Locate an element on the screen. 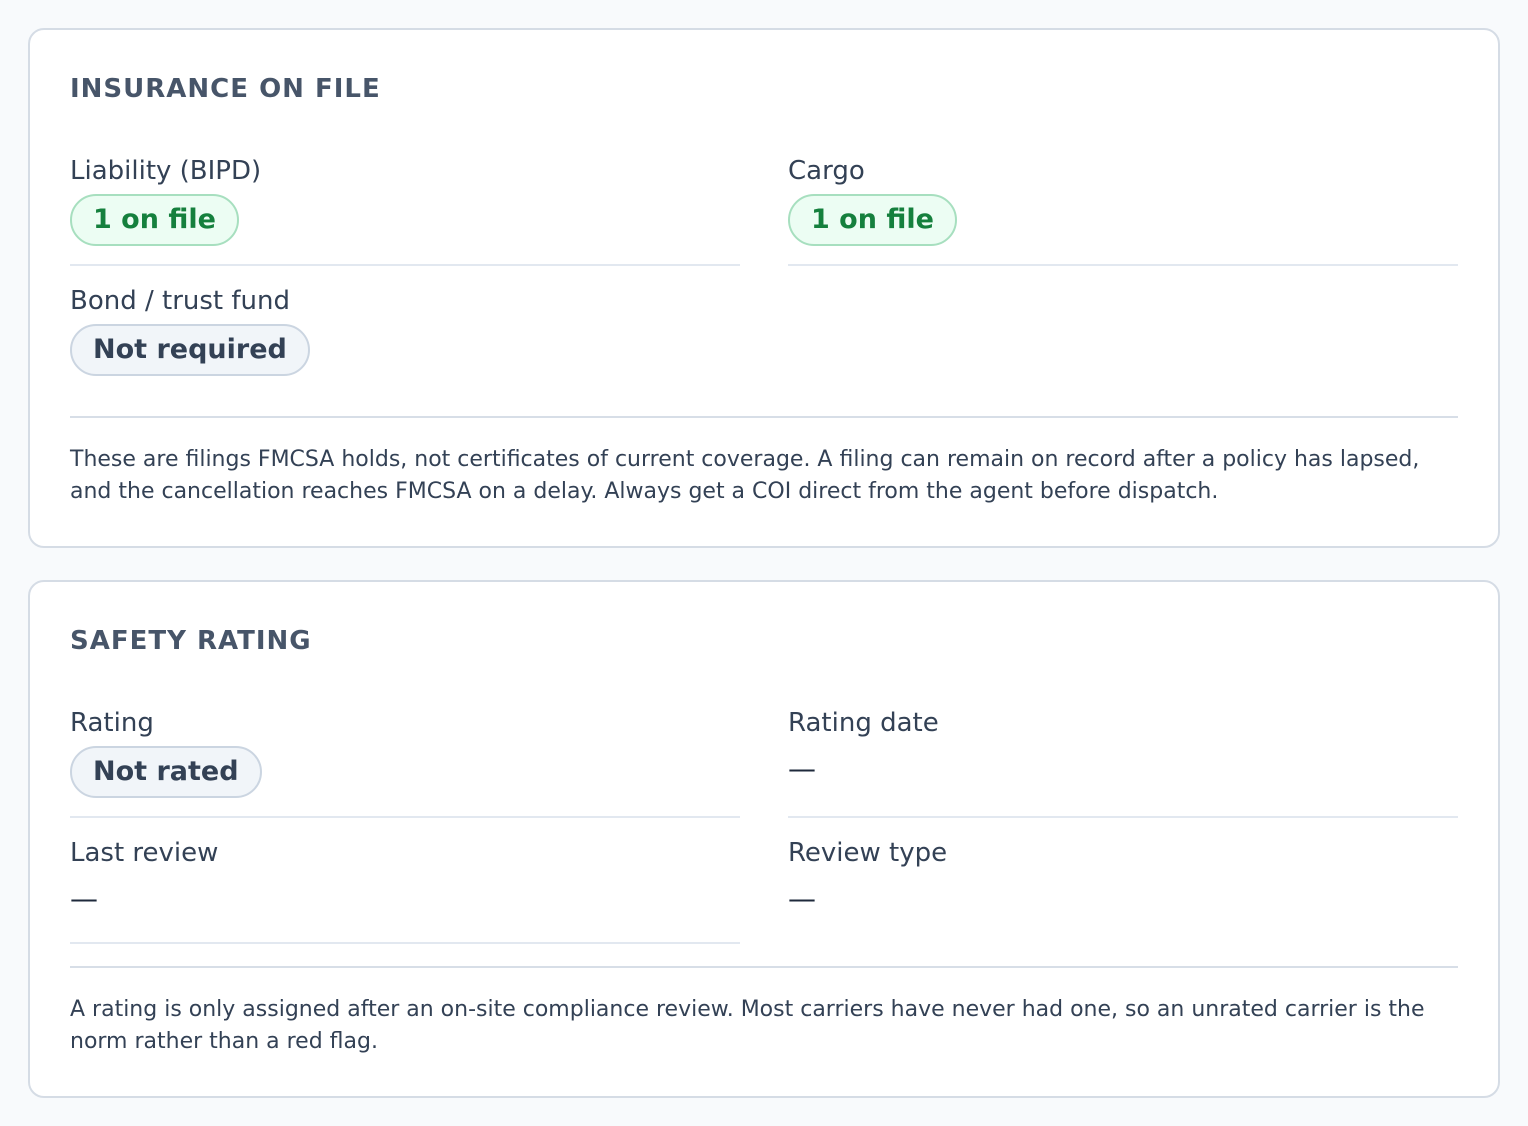  review-type-value: — is located at coordinates (802, 898).